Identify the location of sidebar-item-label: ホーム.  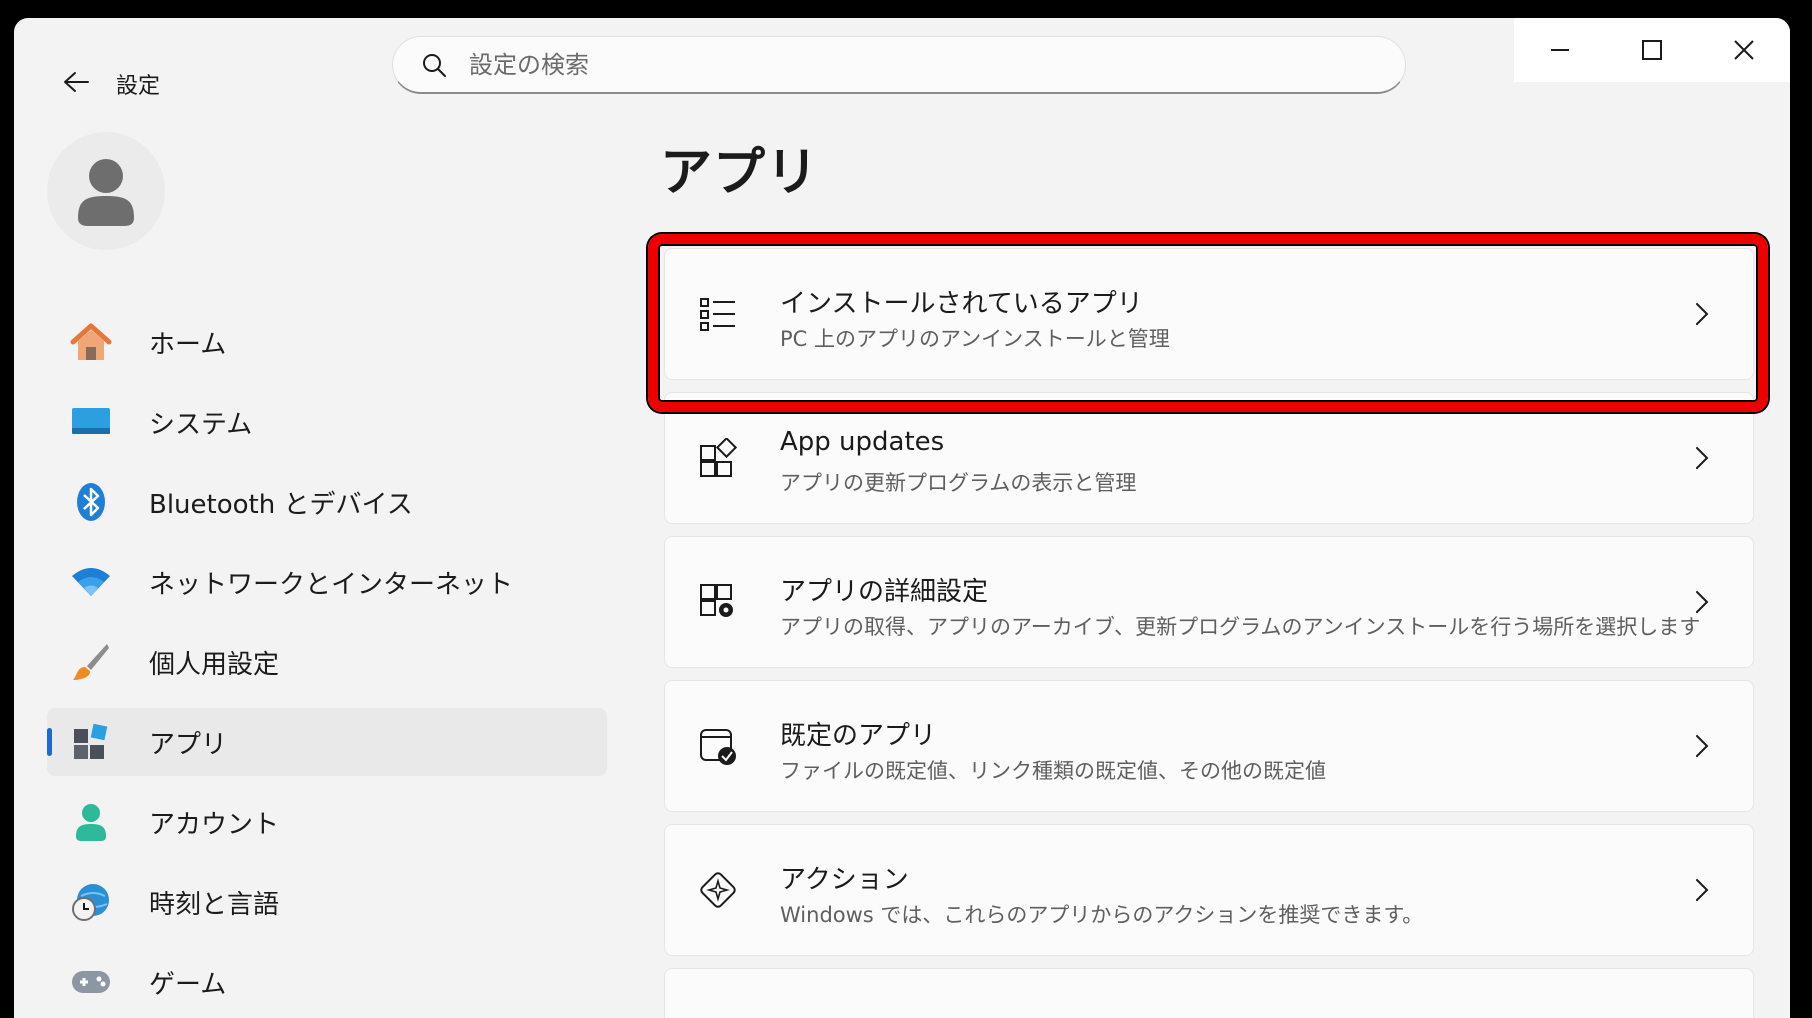
(188, 344).